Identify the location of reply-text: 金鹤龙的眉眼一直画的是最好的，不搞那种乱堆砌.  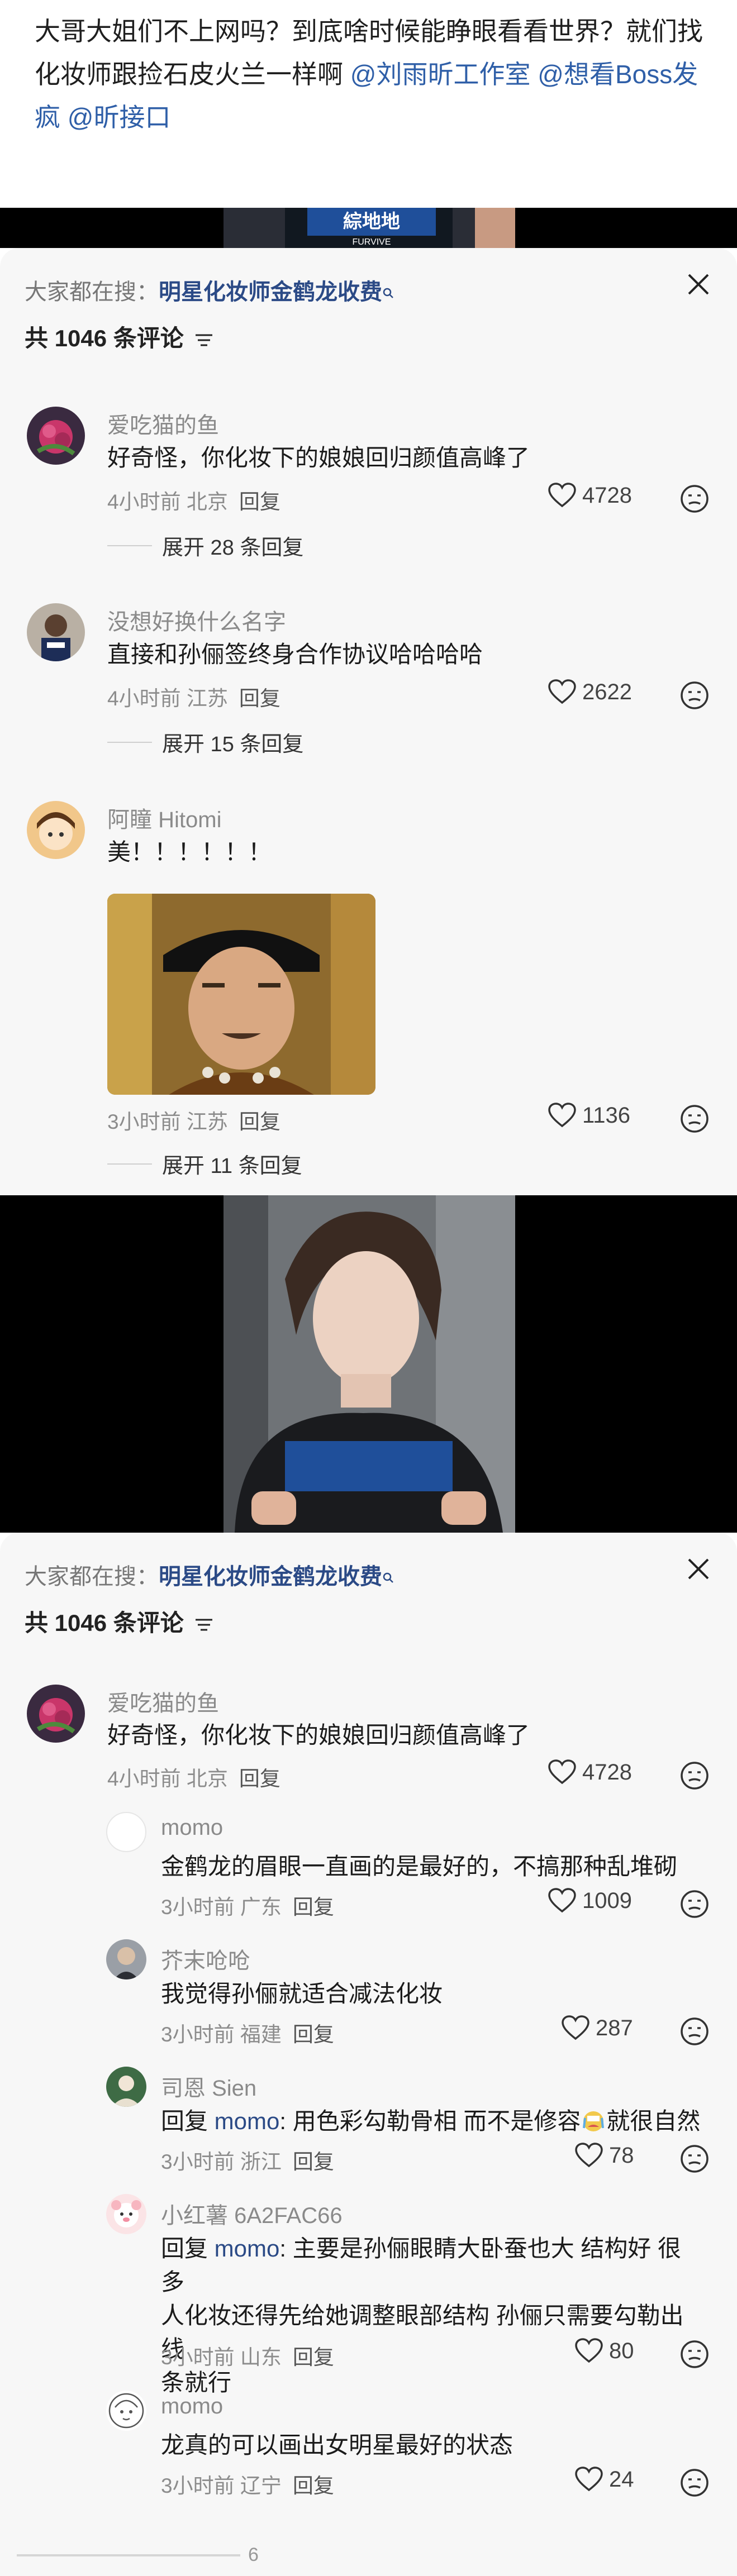
(419, 1866).